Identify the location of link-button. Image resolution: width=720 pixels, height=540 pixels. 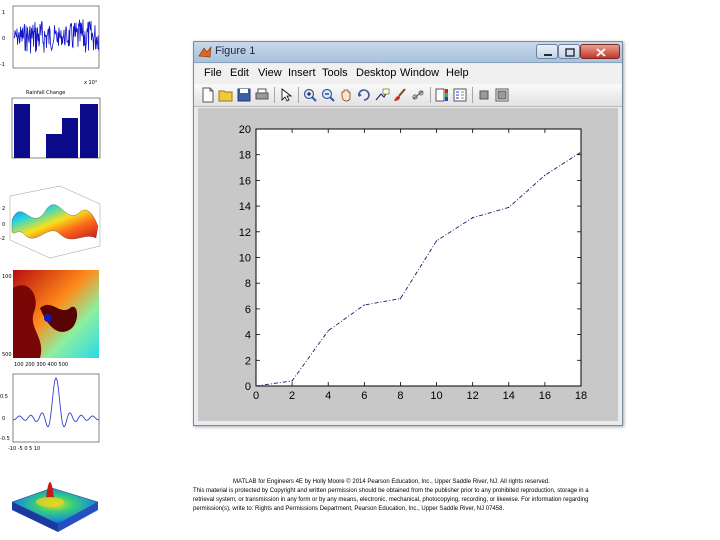
(418, 95).